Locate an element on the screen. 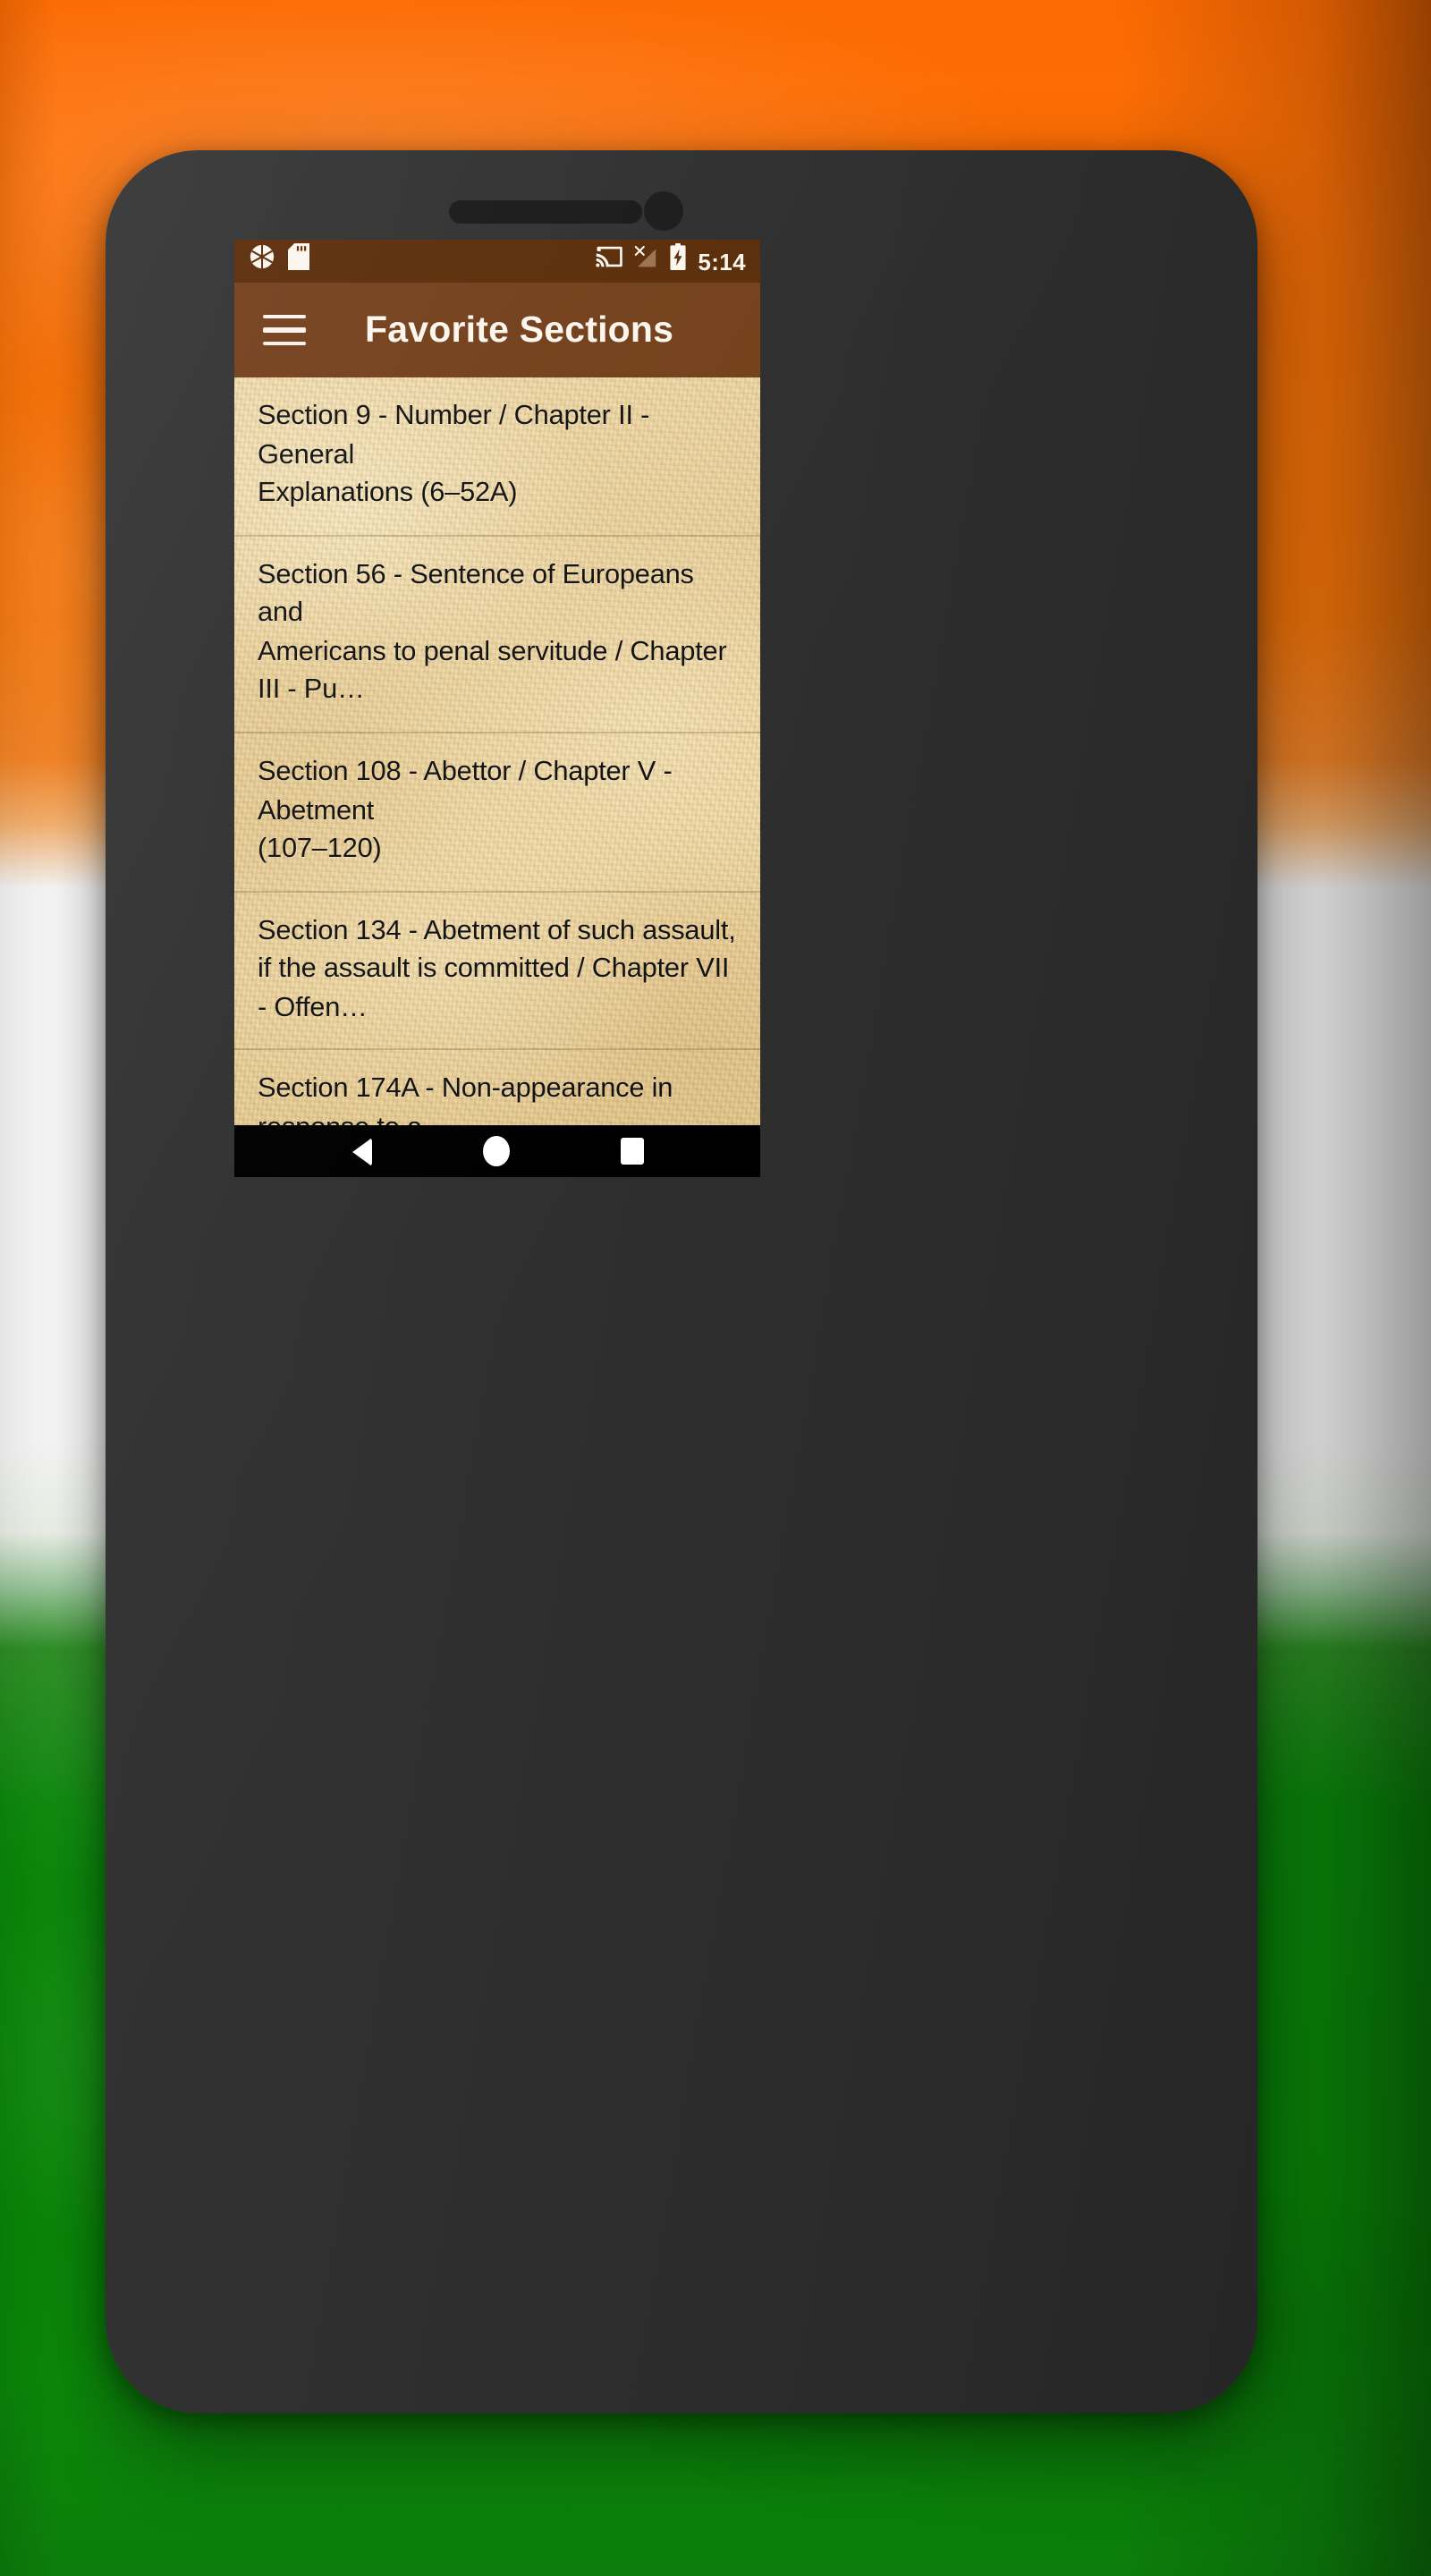  nav-home-button is located at coordinates (497, 1151).